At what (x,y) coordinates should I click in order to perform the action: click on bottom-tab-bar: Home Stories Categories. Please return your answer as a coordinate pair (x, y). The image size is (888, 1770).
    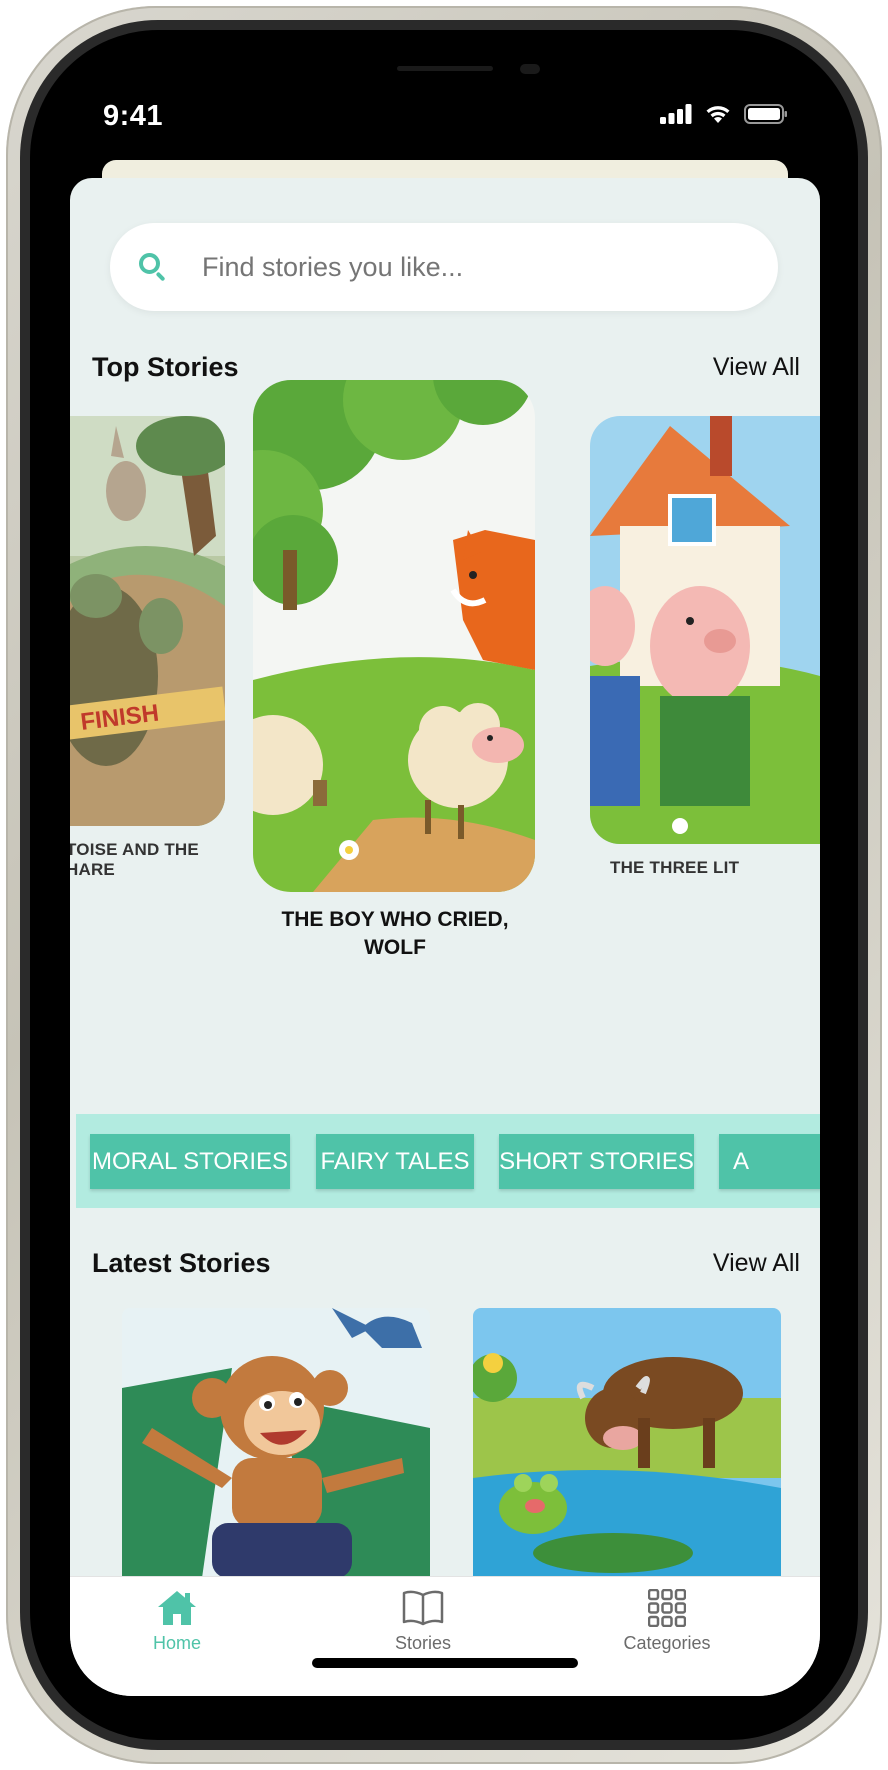
    Looking at the image, I should click on (445, 1636).